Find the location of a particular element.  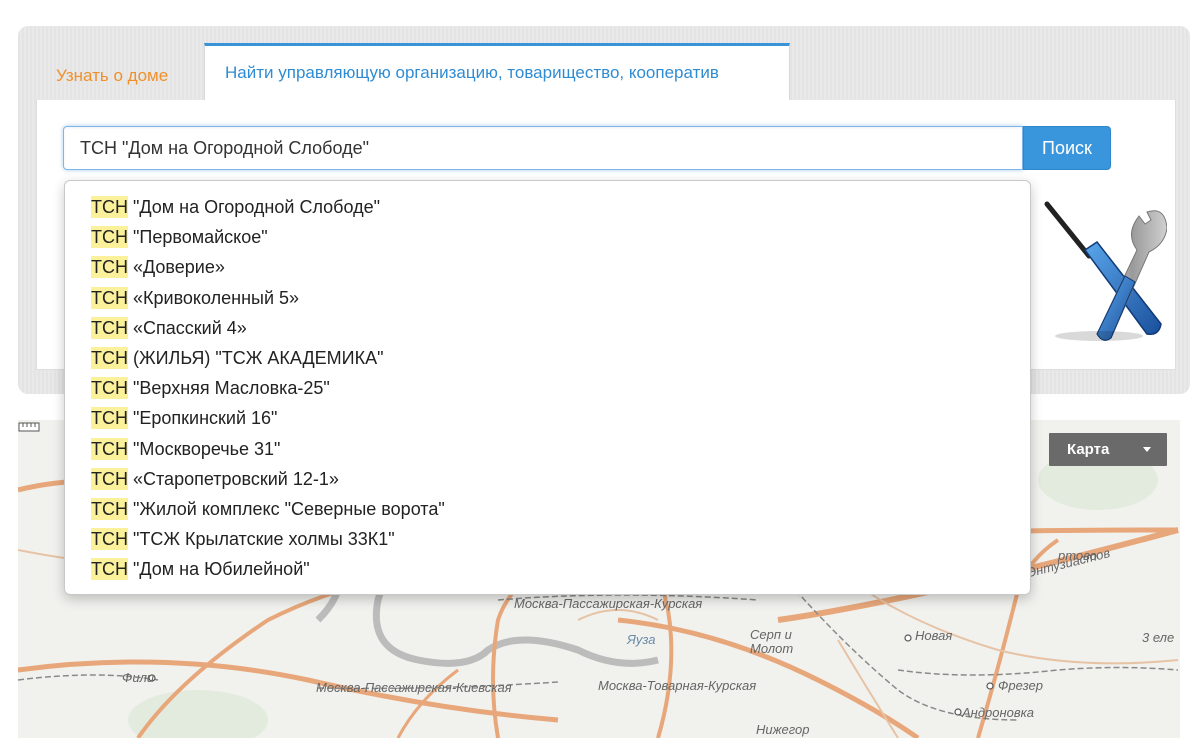

map-type-selector: Карта is located at coordinates (1108, 449).